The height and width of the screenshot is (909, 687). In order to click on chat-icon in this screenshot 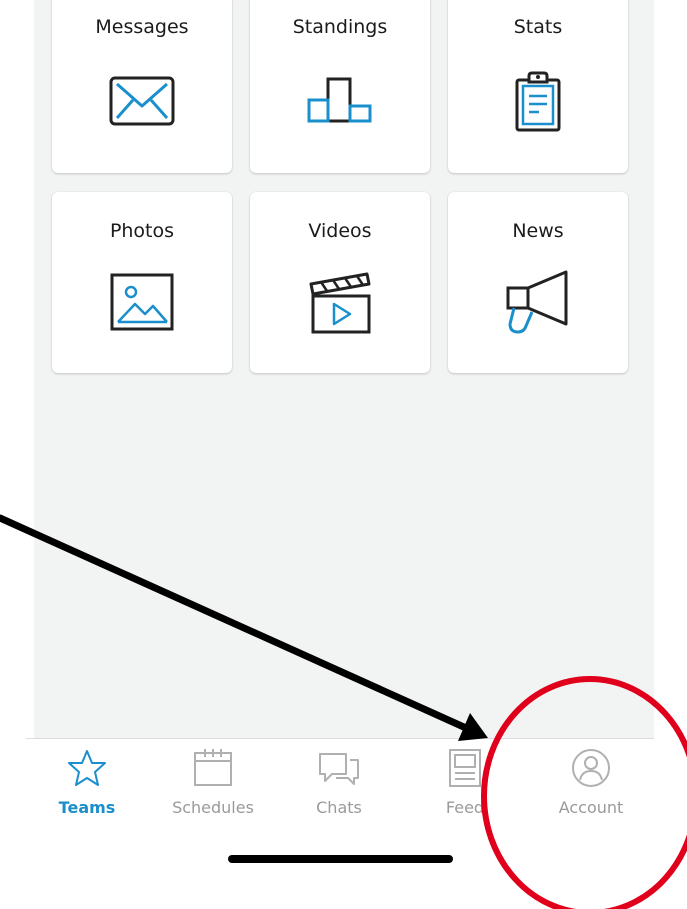, I will do `click(339, 769)`.